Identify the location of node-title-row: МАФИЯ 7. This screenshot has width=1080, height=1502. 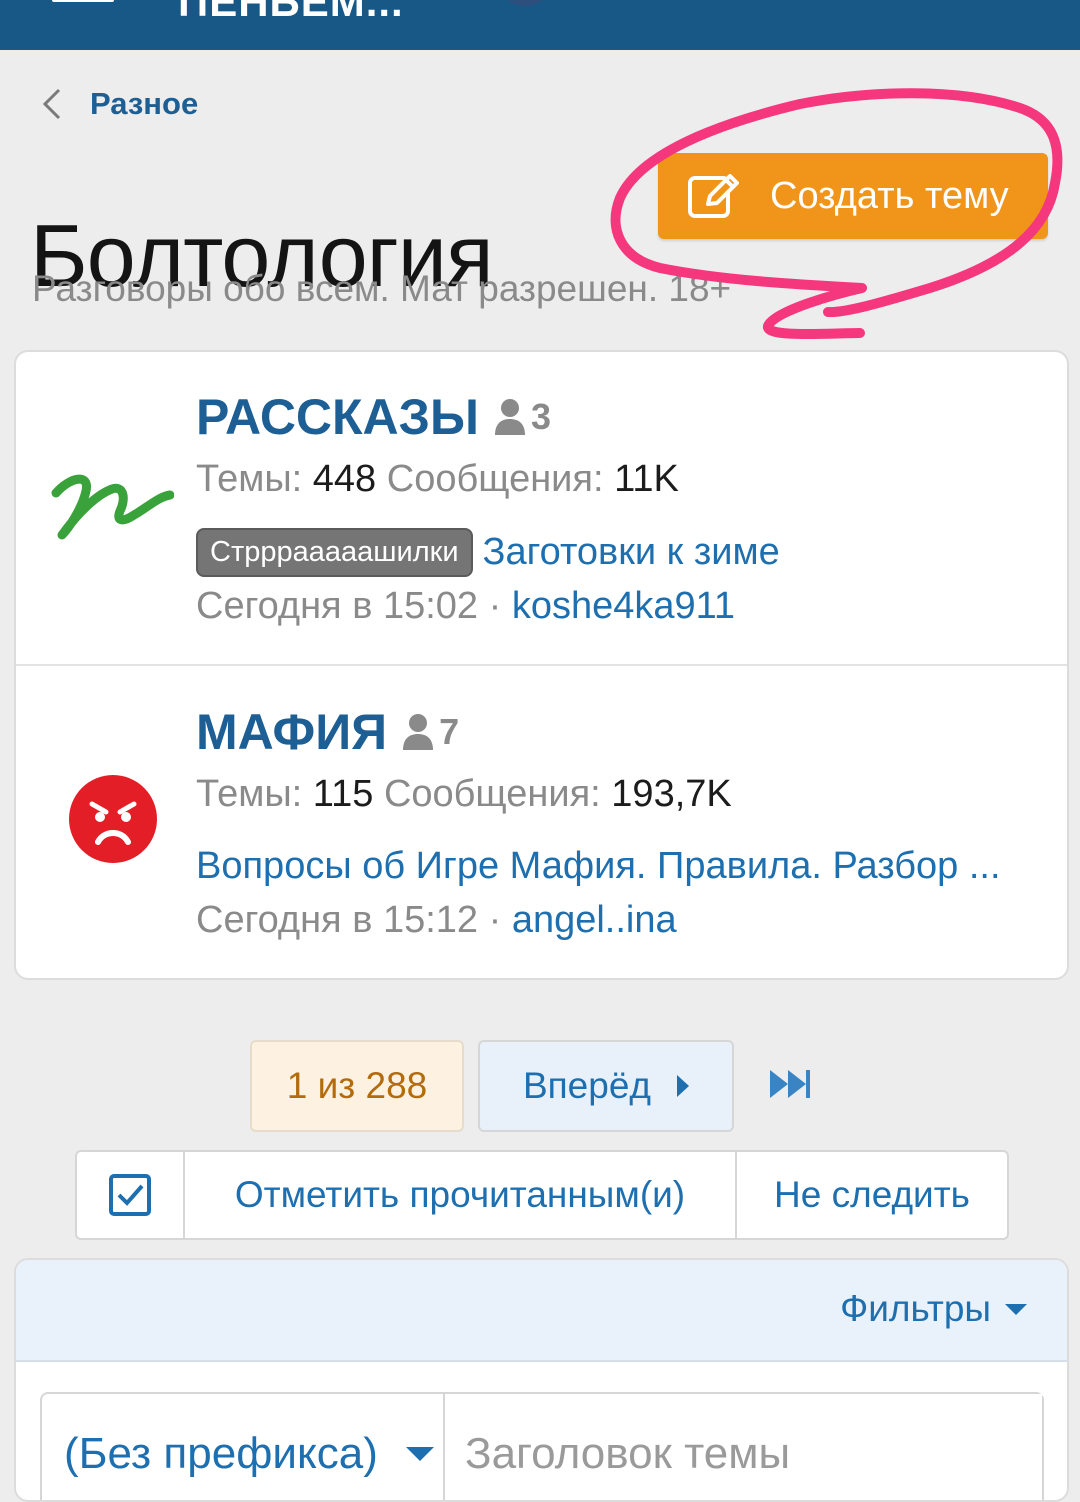
(327, 732).